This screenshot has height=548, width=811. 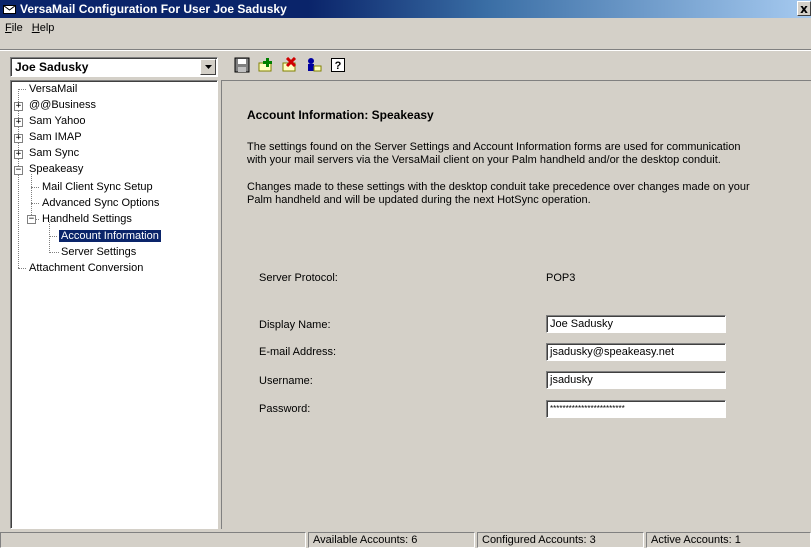 I want to click on tree-item-account-information: Account Information, so click(x=110, y=236).